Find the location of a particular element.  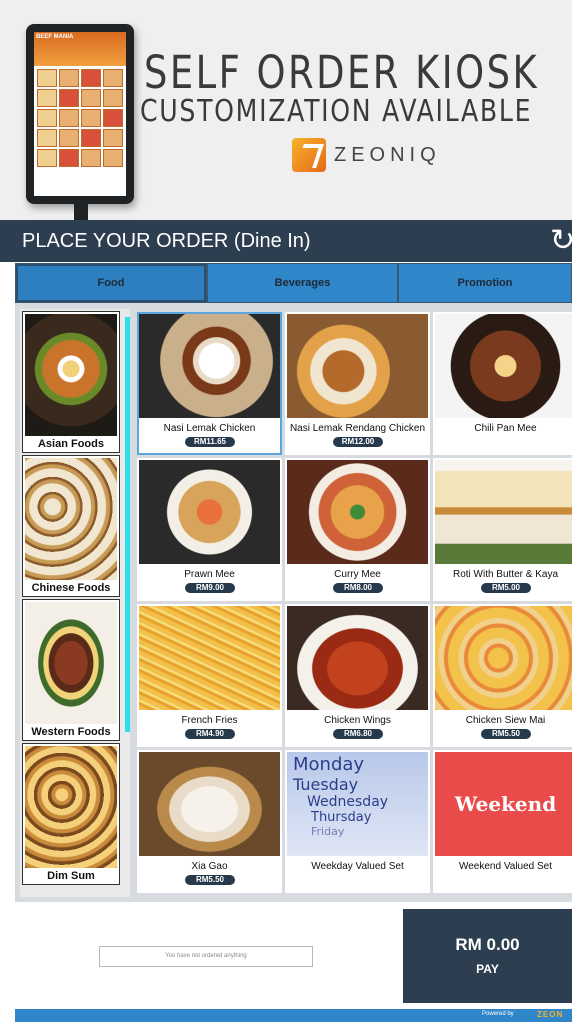

menu-item-roti-with-butter-kaya: Roti With Butter & Kaya RM5.00 is located at coordinates (502, 529).